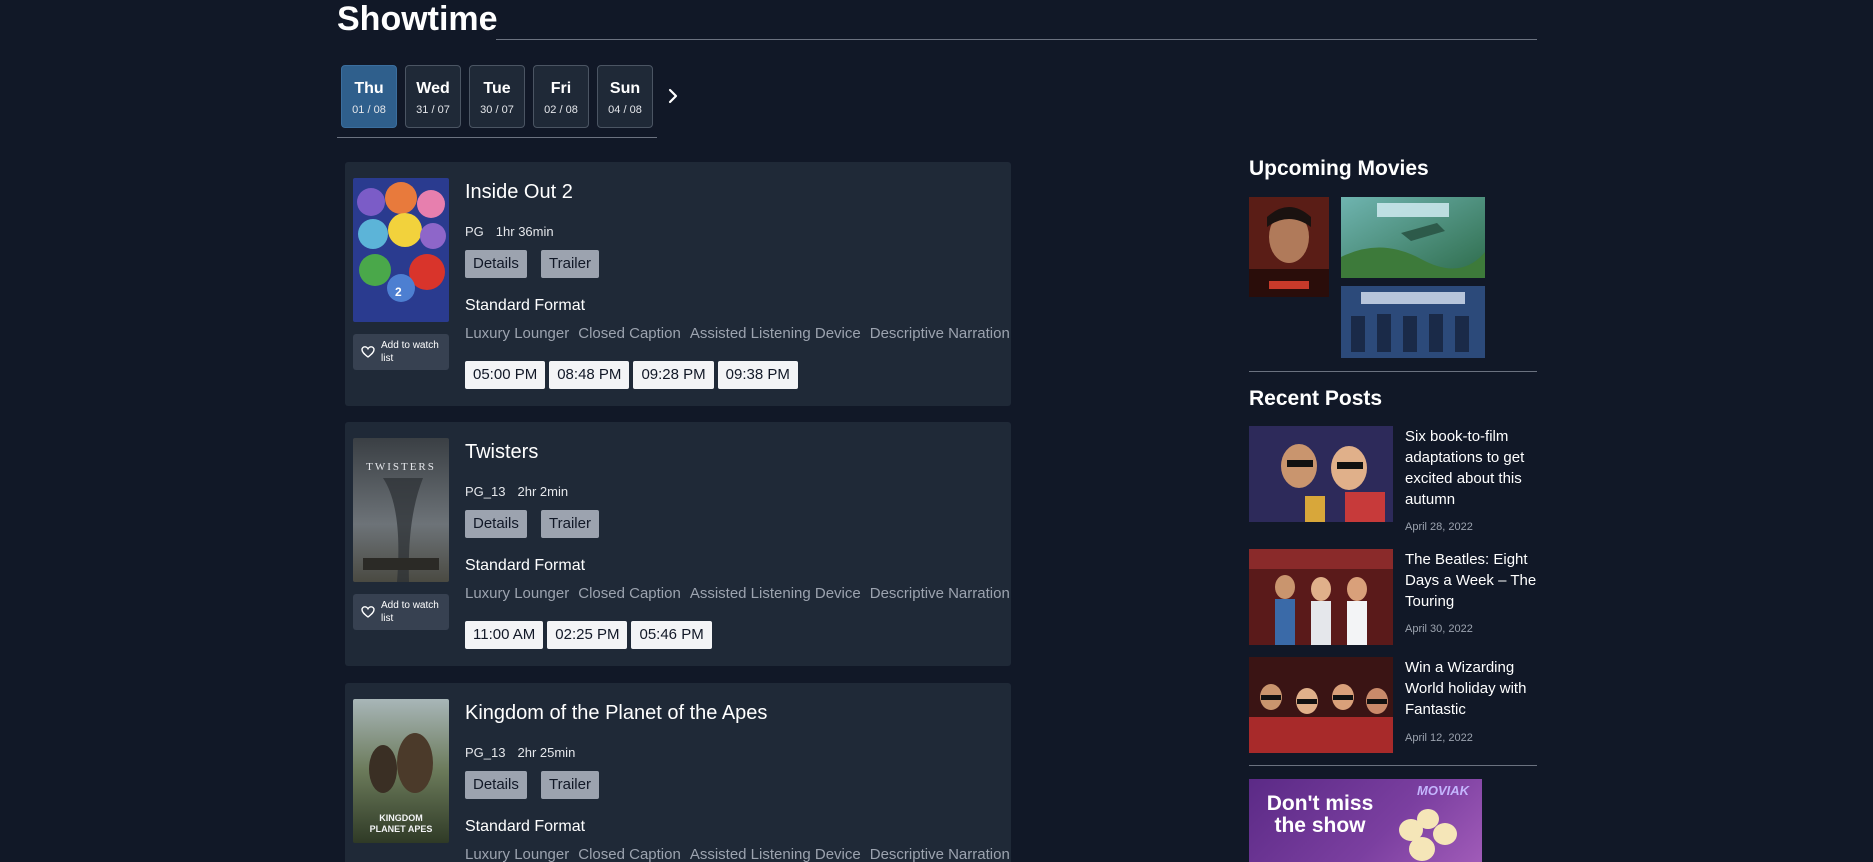 This screenshot has height=862, width=1873. I want to click on day-tab-tue: Tue 30 / 07, so click(497, 96).